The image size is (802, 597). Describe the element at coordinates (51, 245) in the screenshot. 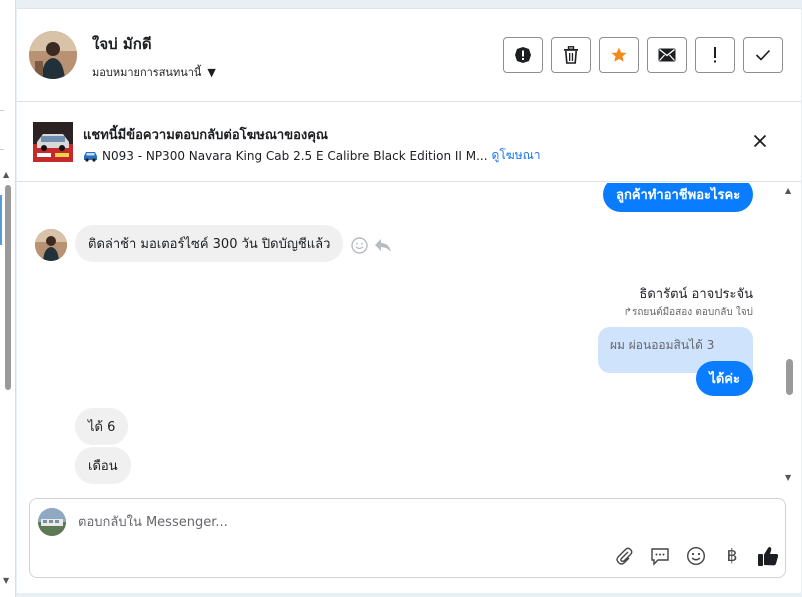

I see `contact-avatar-small` at that location.